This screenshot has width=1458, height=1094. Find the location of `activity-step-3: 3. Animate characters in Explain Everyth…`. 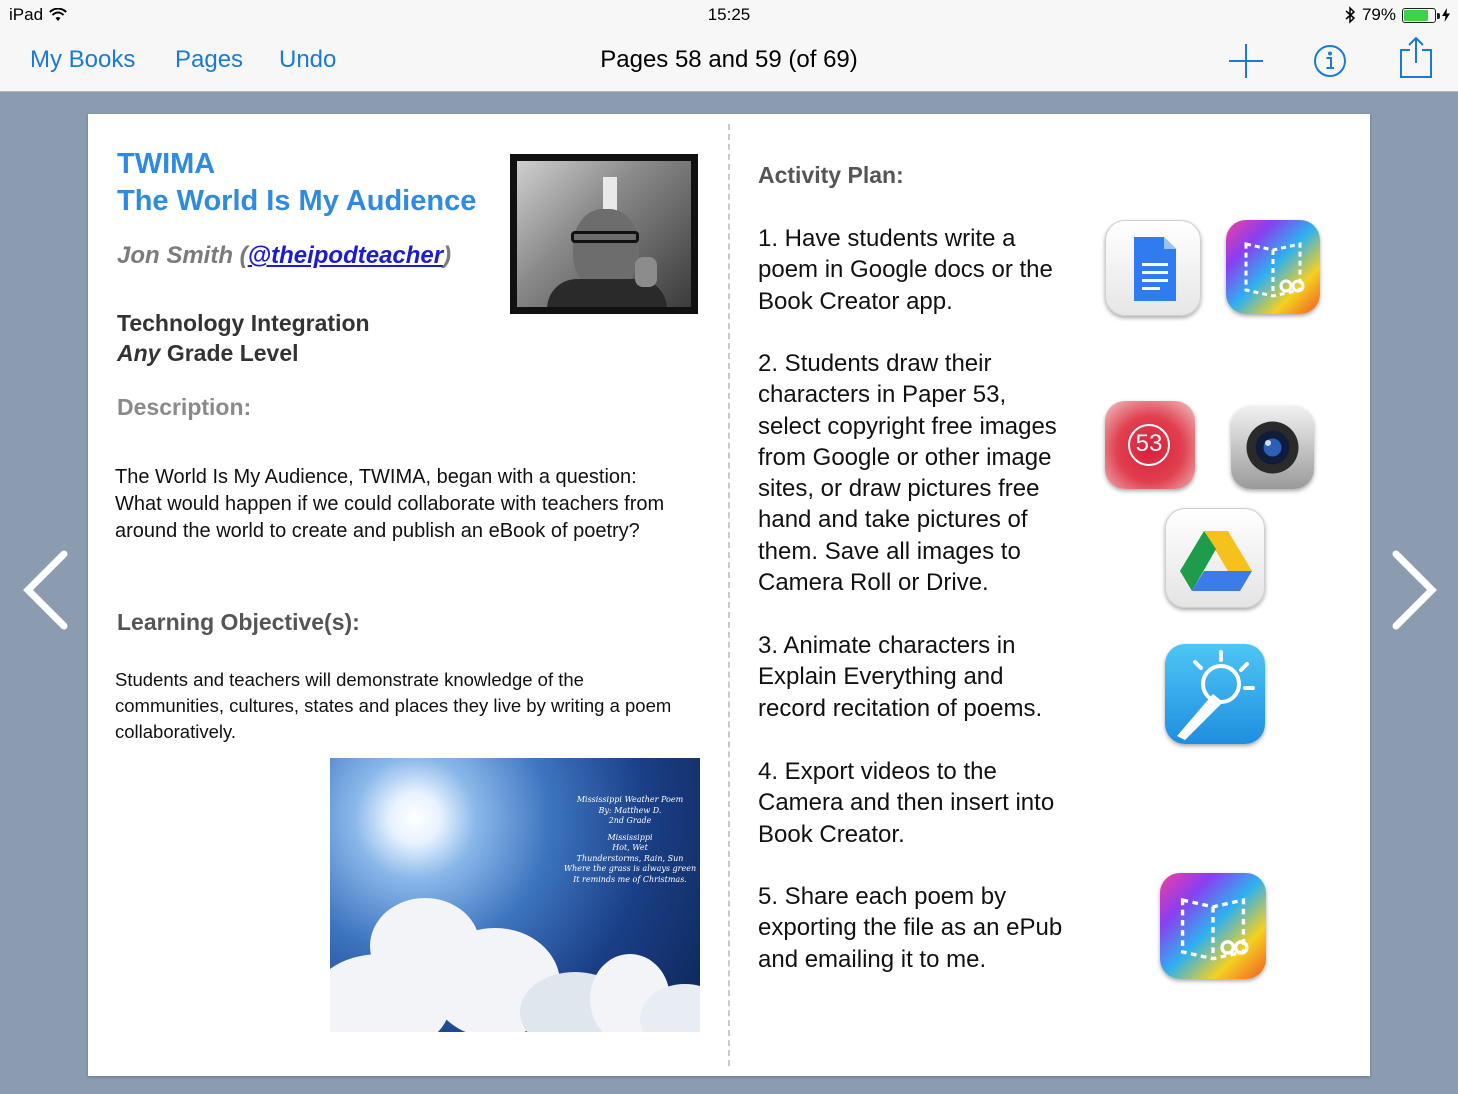

activity-step-3: 3. Animate characters in Explain Everyth… is located at coordinates (900, 677).